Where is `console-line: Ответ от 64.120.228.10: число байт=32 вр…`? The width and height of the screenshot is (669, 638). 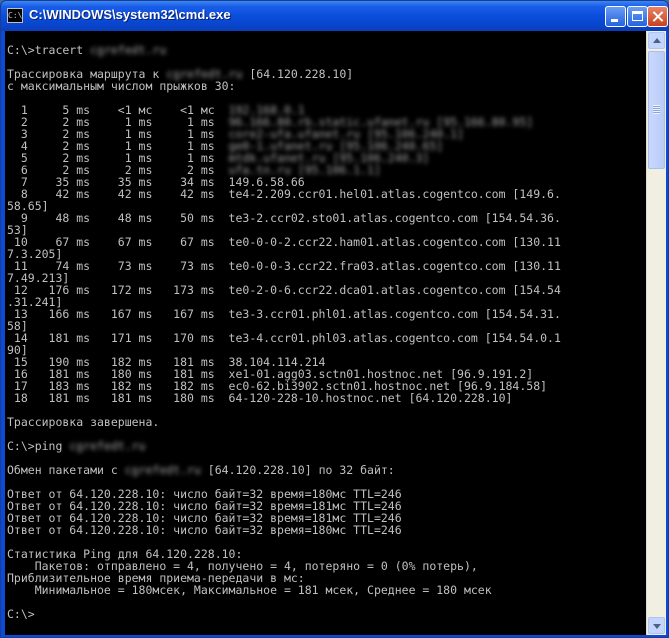
console-line: Ответ от 64.120.228.10: число байт=32 вр… is located at coordinates (204, 530).